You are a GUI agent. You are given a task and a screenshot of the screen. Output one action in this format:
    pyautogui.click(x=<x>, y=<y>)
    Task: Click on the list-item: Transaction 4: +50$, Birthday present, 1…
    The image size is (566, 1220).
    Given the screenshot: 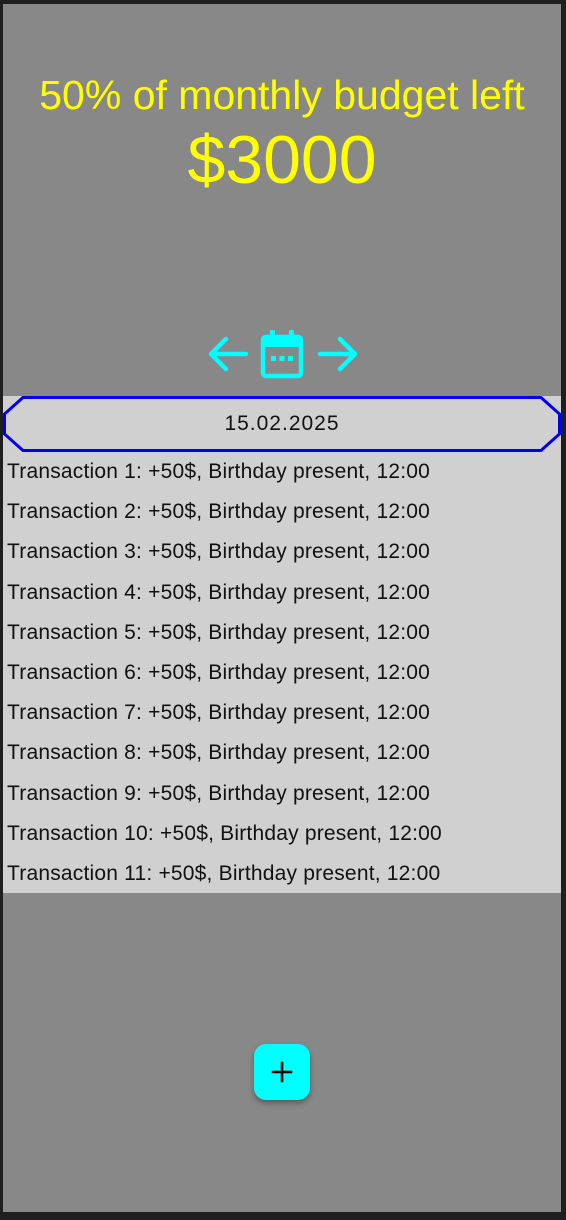 What is the action you would take?
    pyautogui.click(x=224, y=593)
    